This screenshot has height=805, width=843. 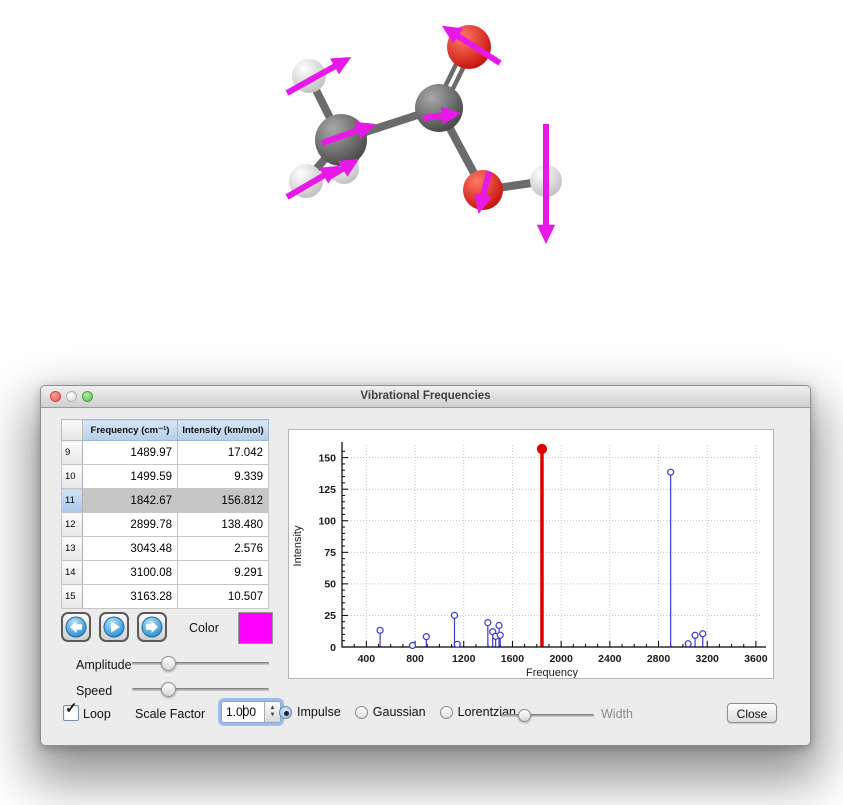 I want to click on close-button: Close, so click(x=752, y=713).